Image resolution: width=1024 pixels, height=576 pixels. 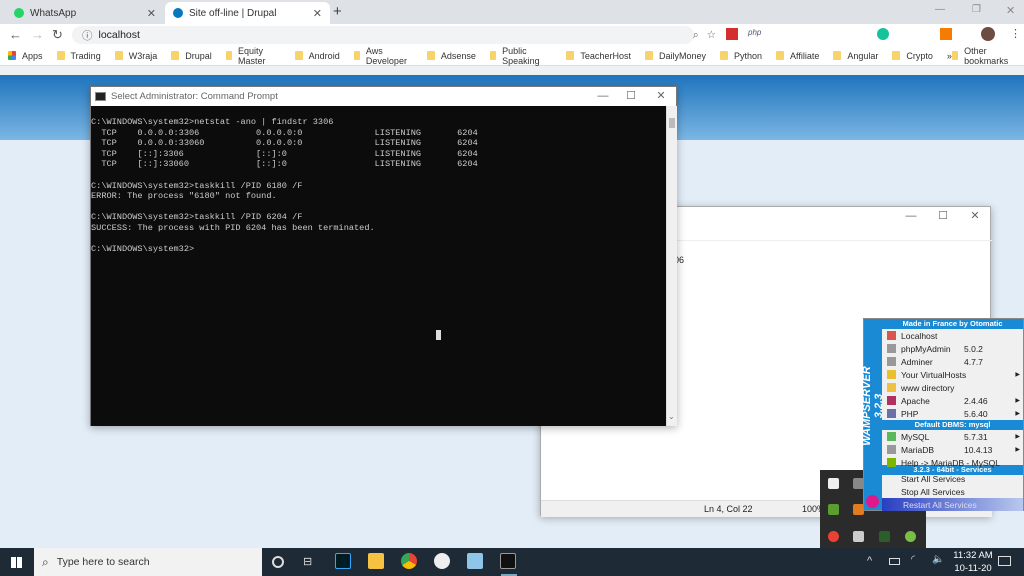 What do you see at coordinates (247, 13) in the screenshot?
I see `tab-drupal: Site off-line | Drupal ✕` at bounding box center [247, 13].